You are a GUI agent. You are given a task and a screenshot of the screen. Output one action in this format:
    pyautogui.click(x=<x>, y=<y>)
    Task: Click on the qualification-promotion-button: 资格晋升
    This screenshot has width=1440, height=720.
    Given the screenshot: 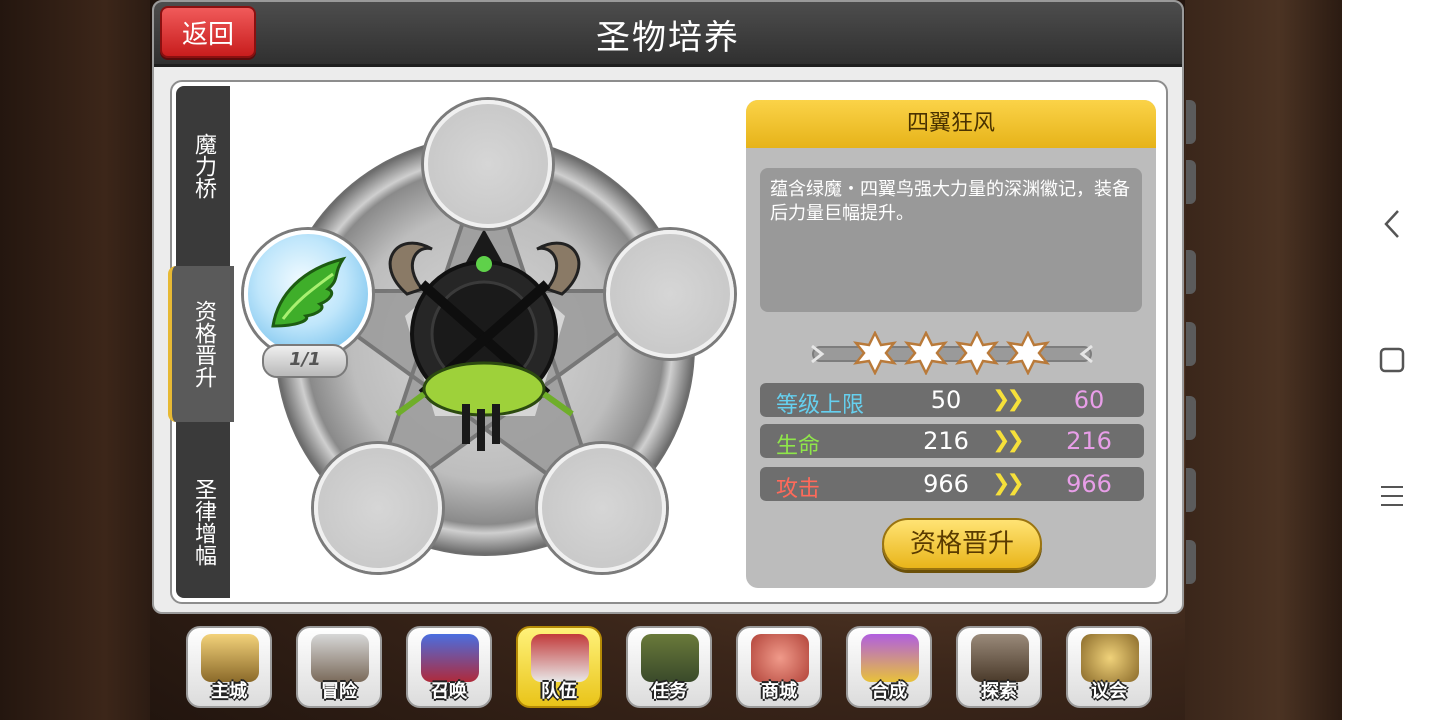 What is the action you would take?
    pyautogui.click(x=962, y=544)
    